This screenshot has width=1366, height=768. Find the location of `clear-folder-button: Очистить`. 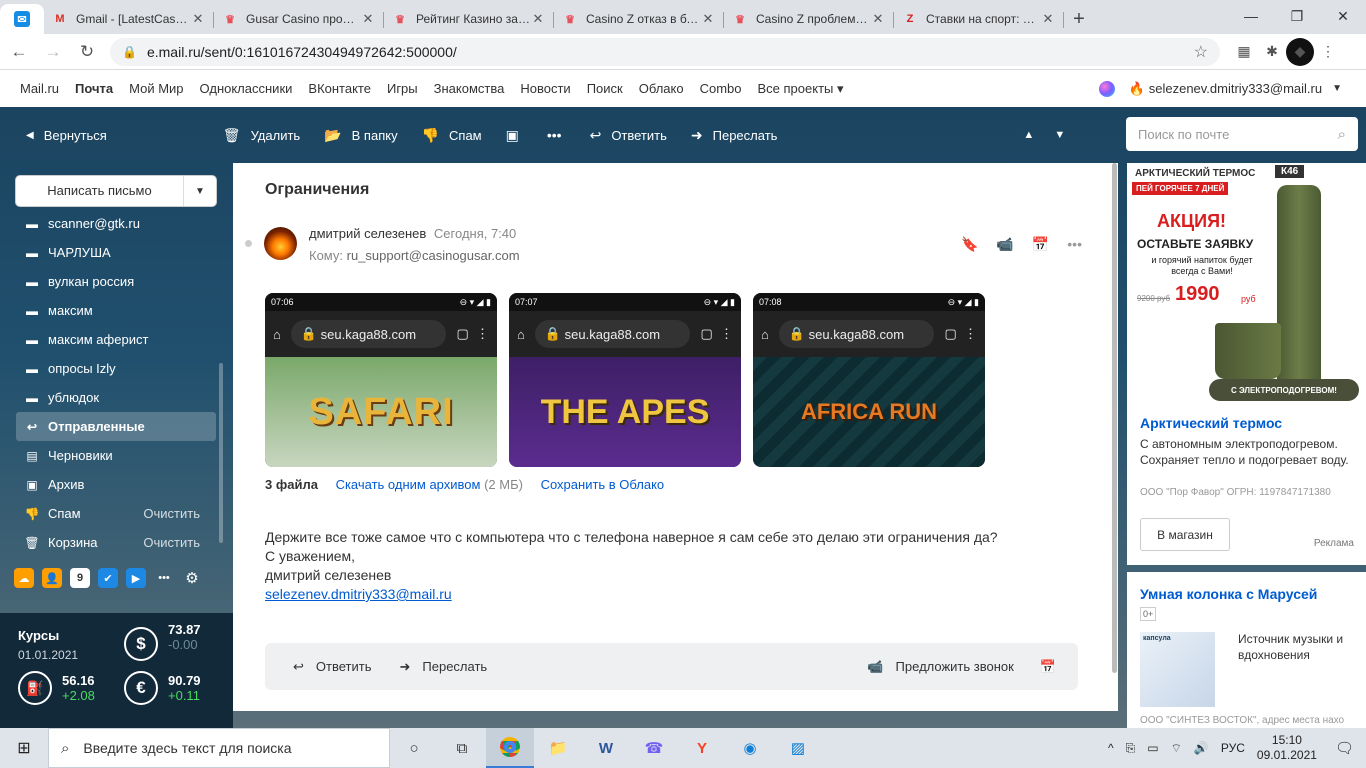

clear-folder-button: Очистить is located at coordinates (171, 513).